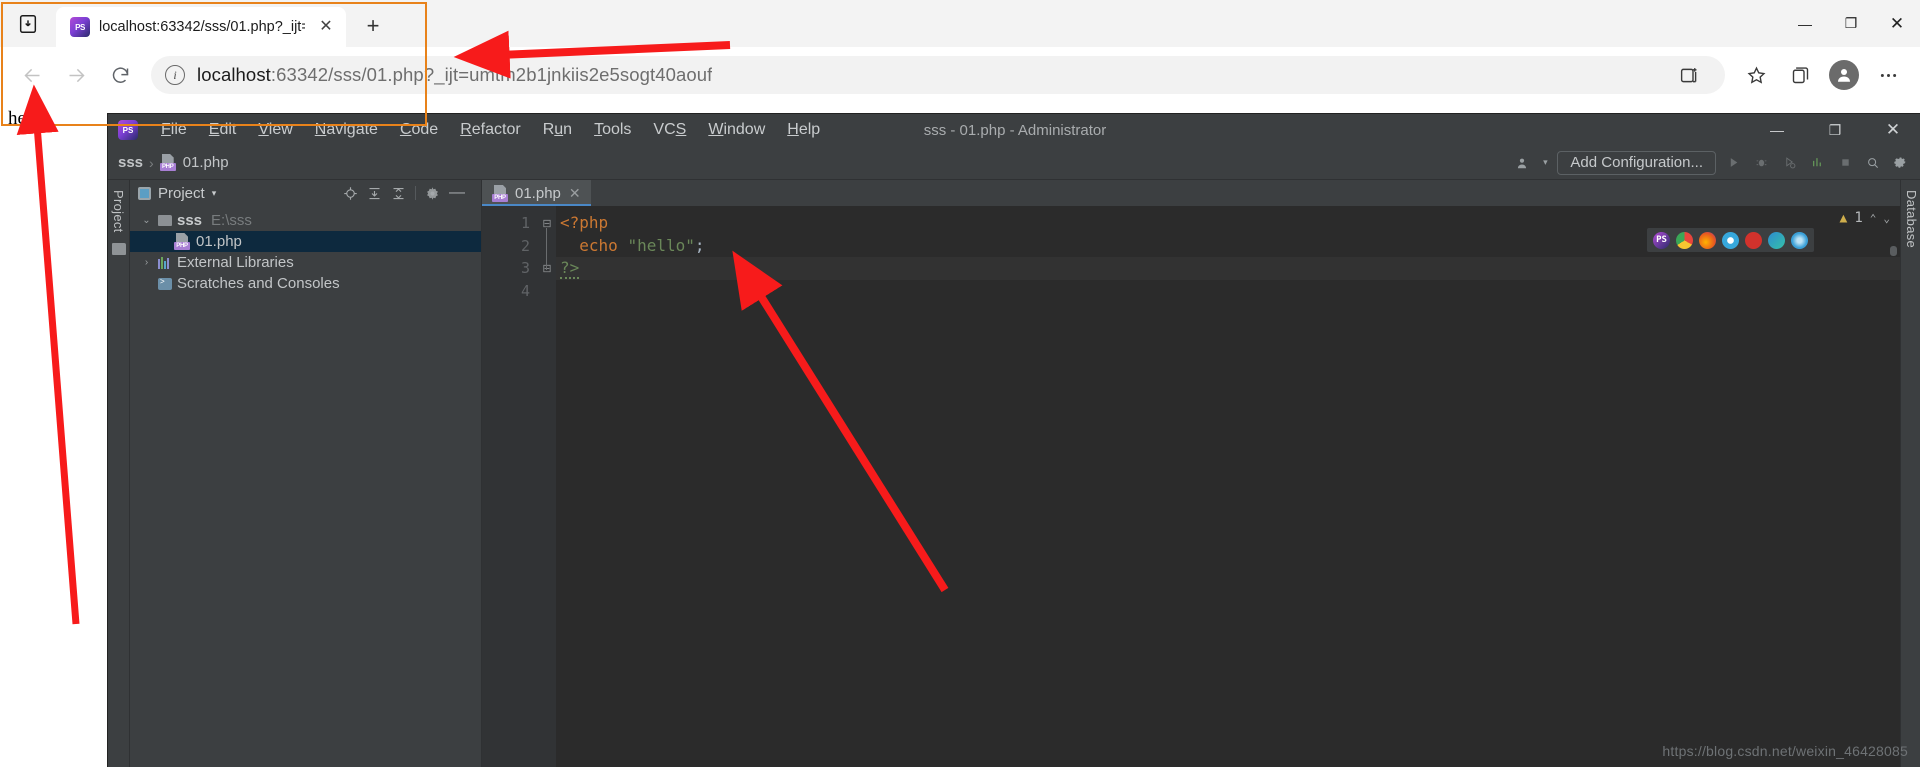  I want to click on stop-icon, so click(1845, 163).